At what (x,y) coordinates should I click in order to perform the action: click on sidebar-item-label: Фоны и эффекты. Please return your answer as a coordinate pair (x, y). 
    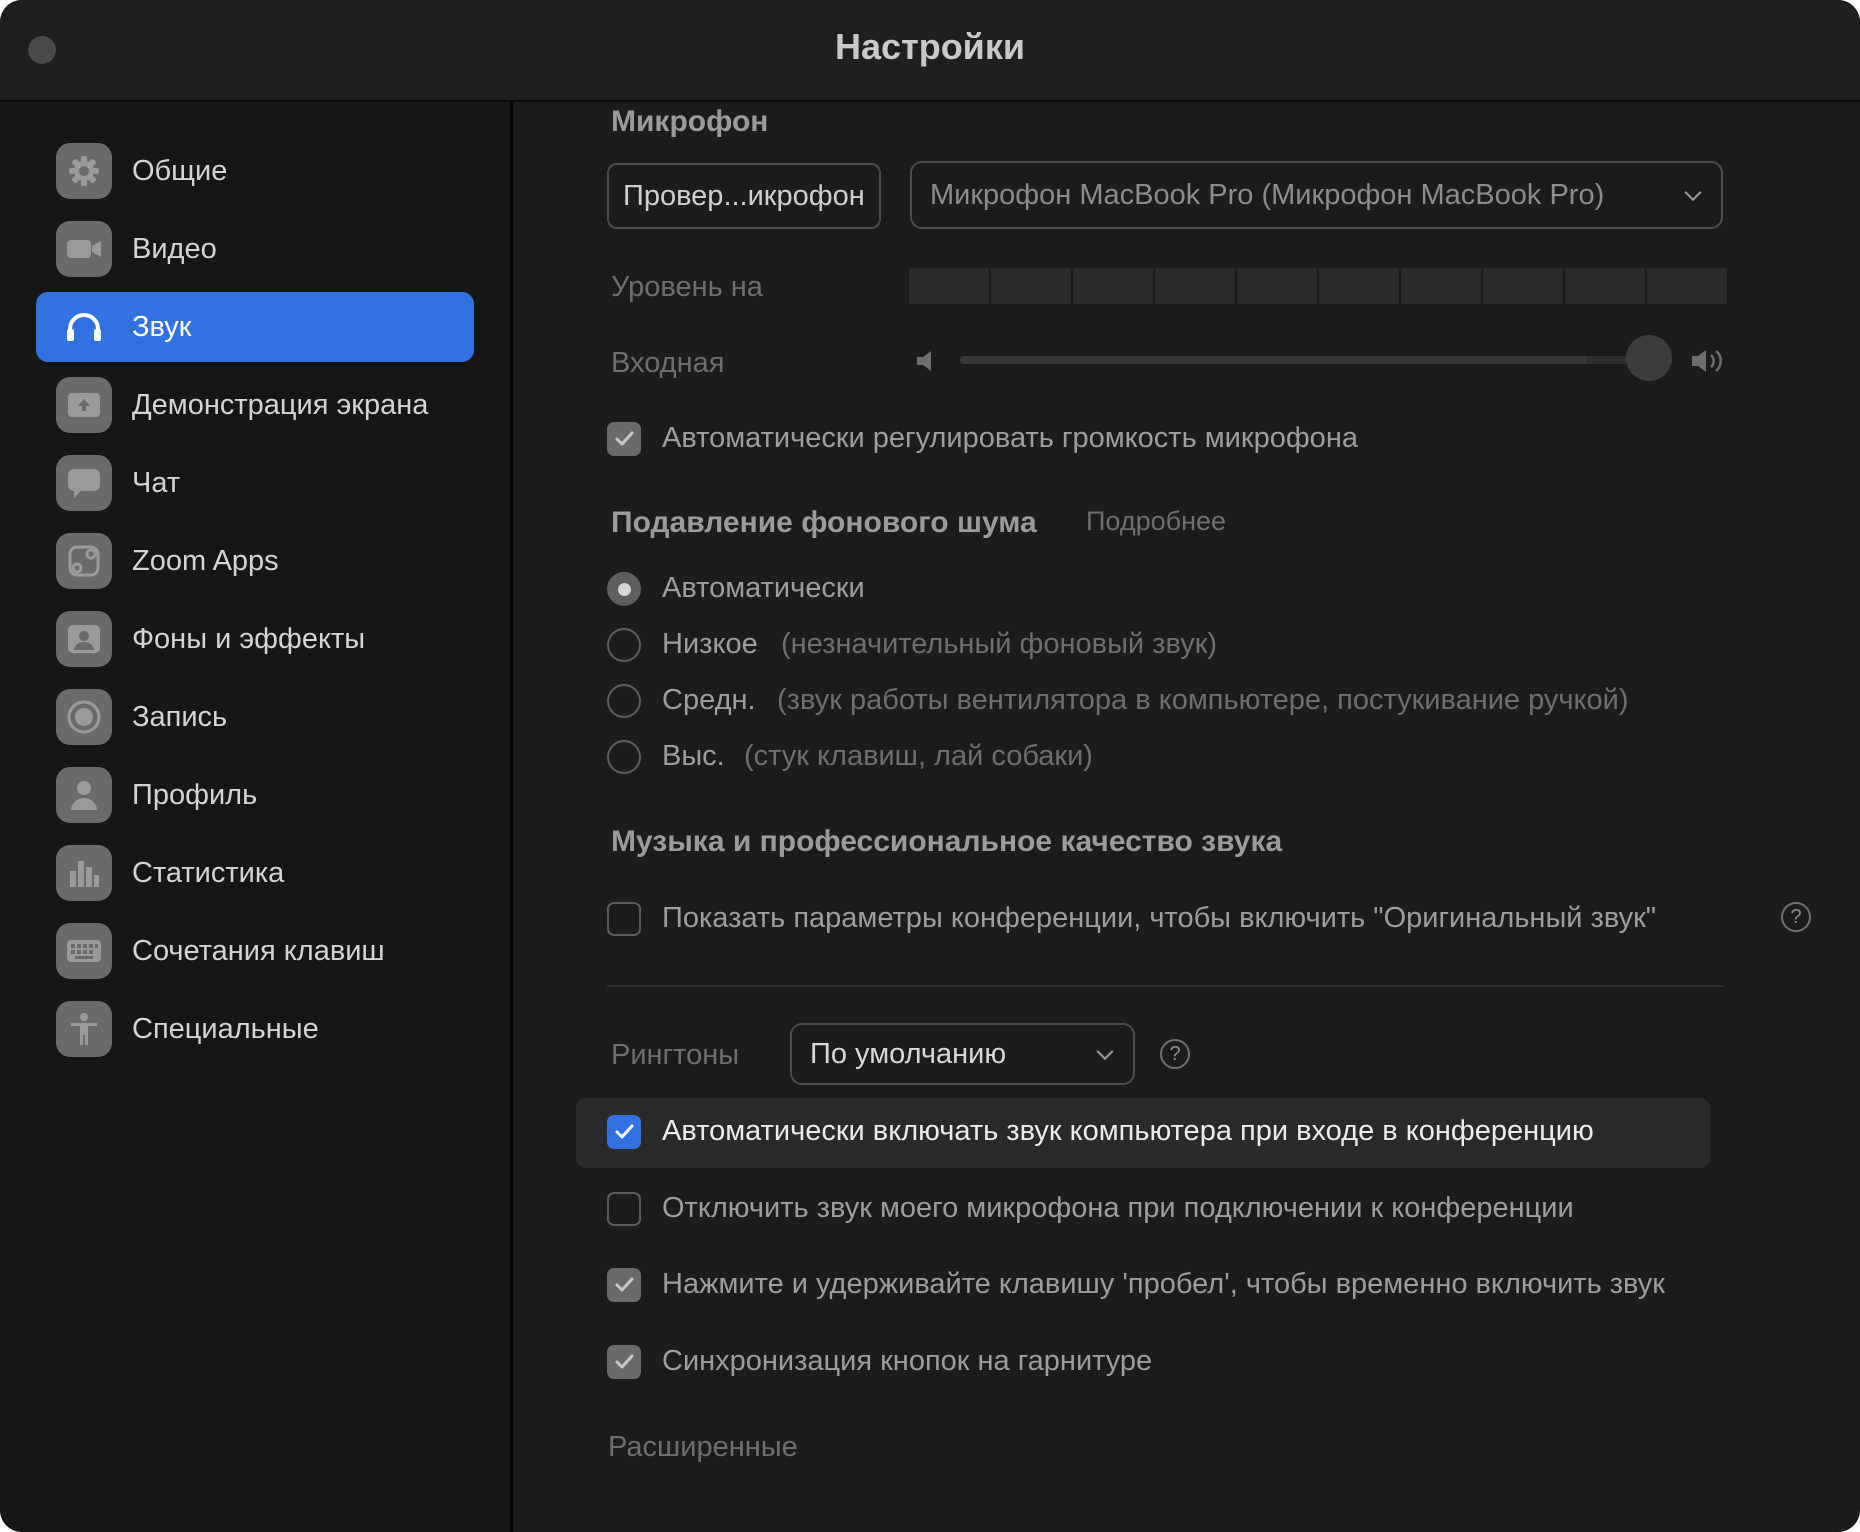
    Looking at the image, I should click on (249, 639).